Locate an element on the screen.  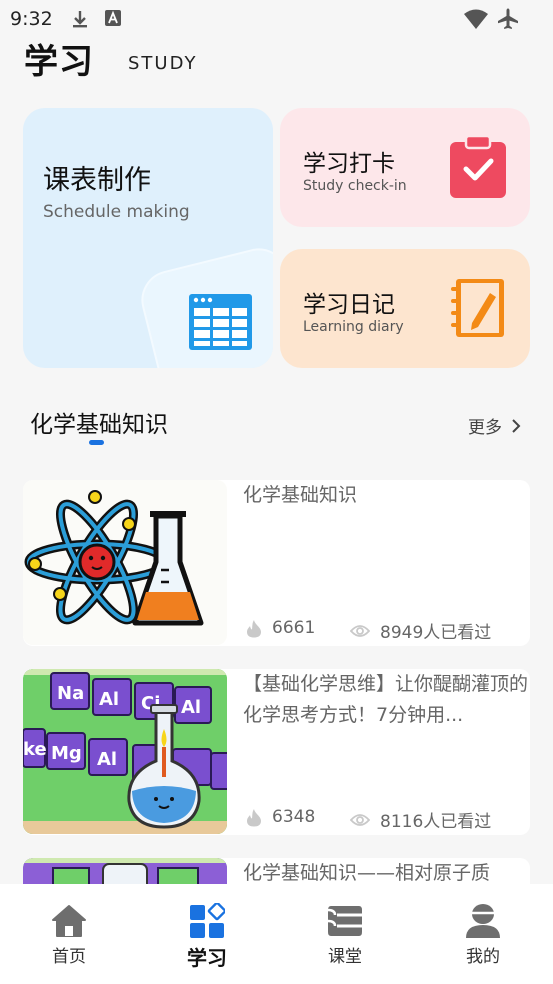
likes-stat: 6661 is located at coordinates (280, 628).